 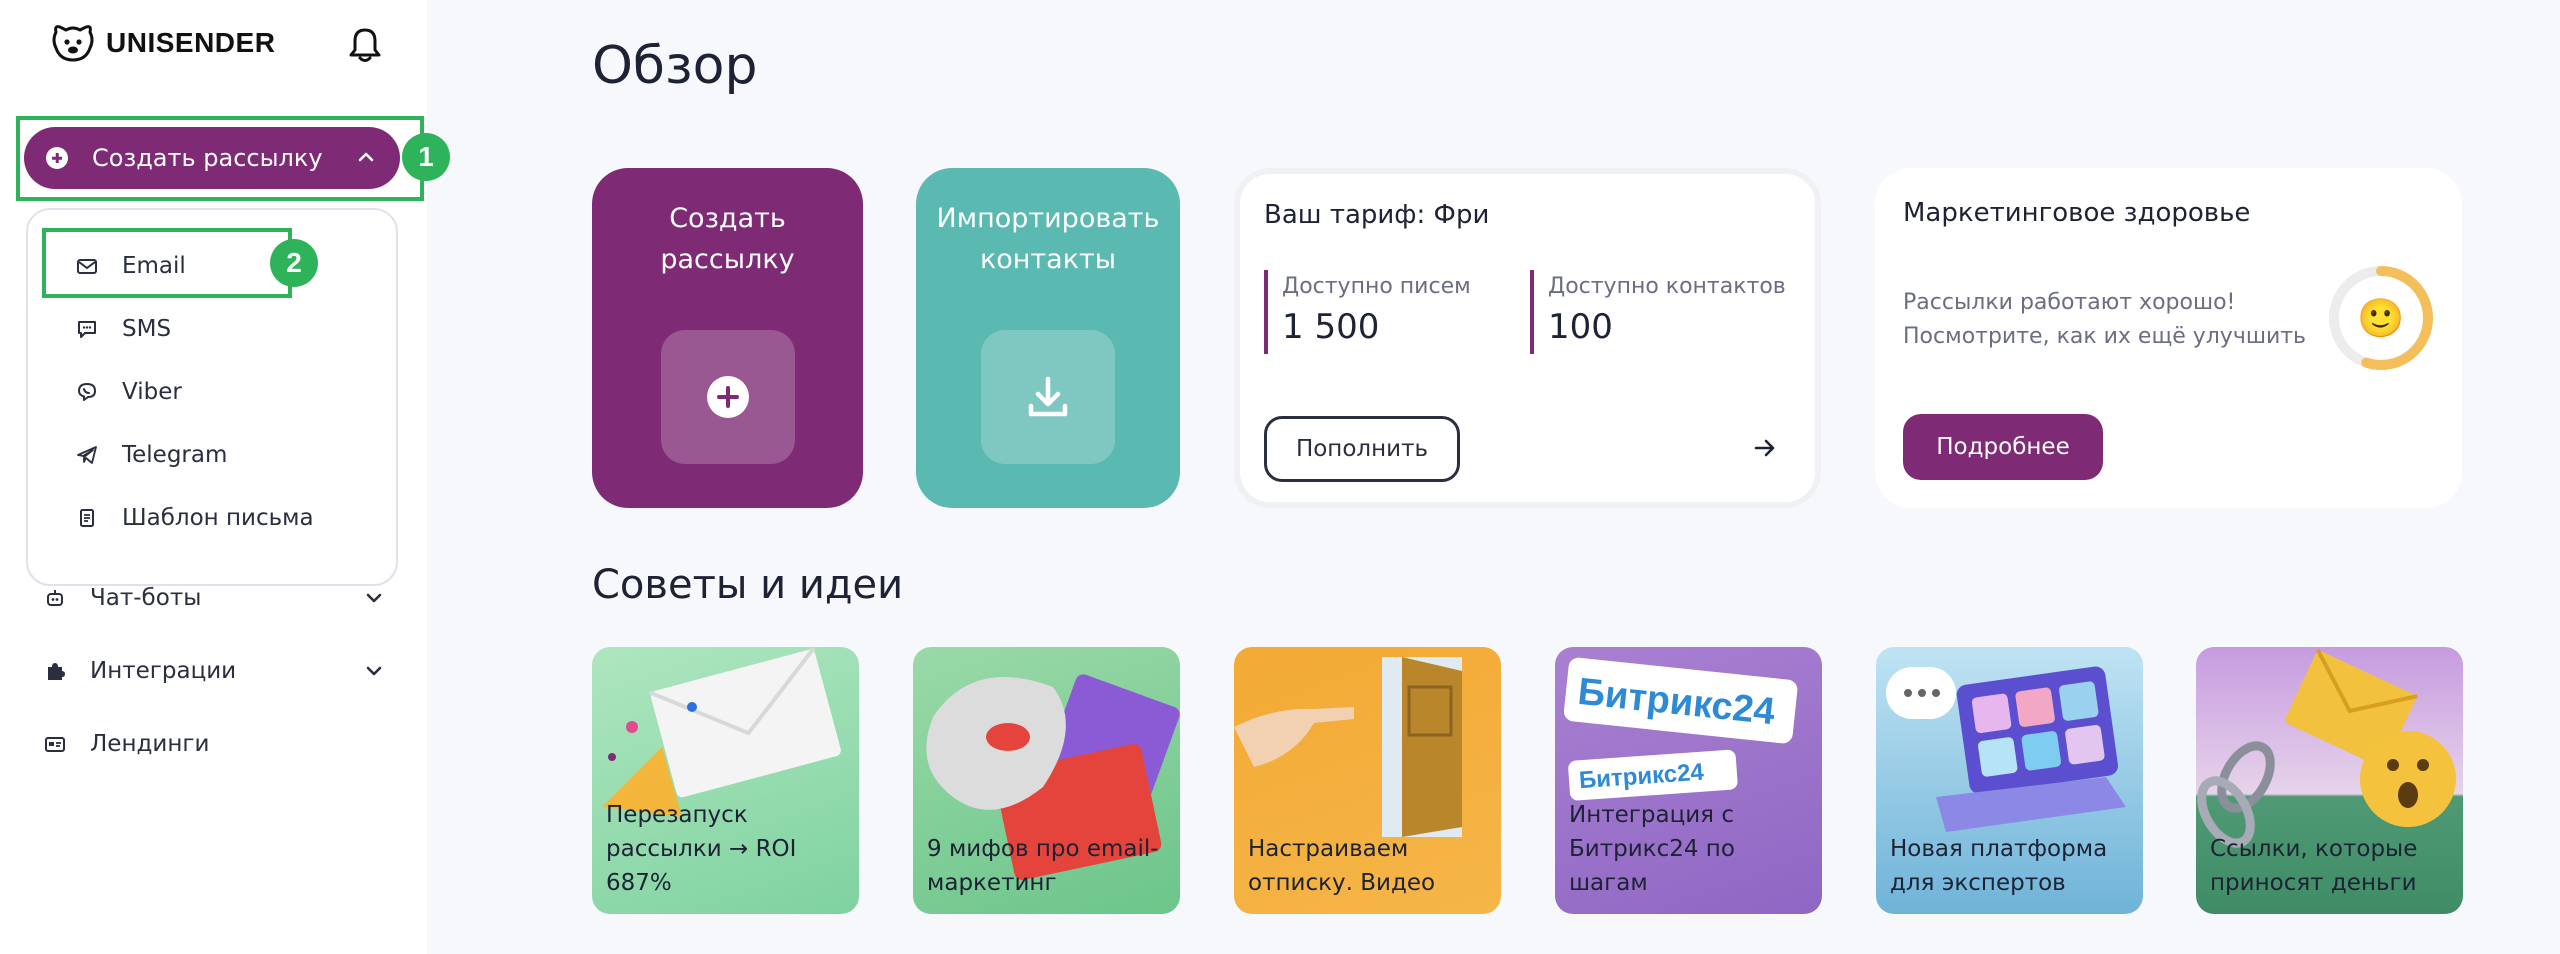 I want to click on tip-card-links: Ссылки, которые приносят деньги, so click(x=2329, y=780).